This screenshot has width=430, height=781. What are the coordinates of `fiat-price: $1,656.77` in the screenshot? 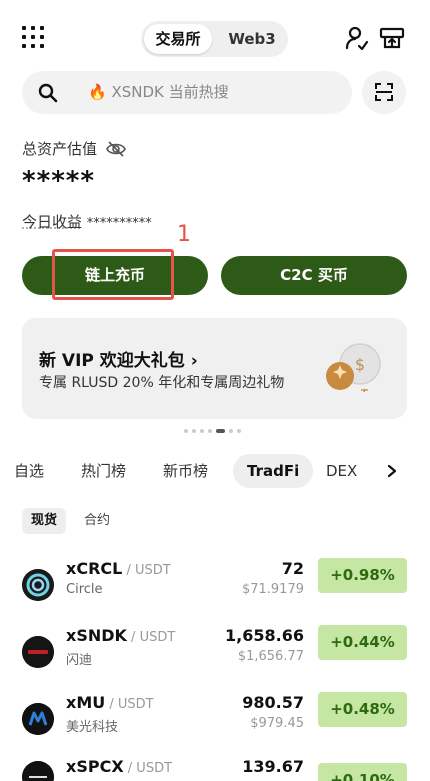 It's located at (270, 656).